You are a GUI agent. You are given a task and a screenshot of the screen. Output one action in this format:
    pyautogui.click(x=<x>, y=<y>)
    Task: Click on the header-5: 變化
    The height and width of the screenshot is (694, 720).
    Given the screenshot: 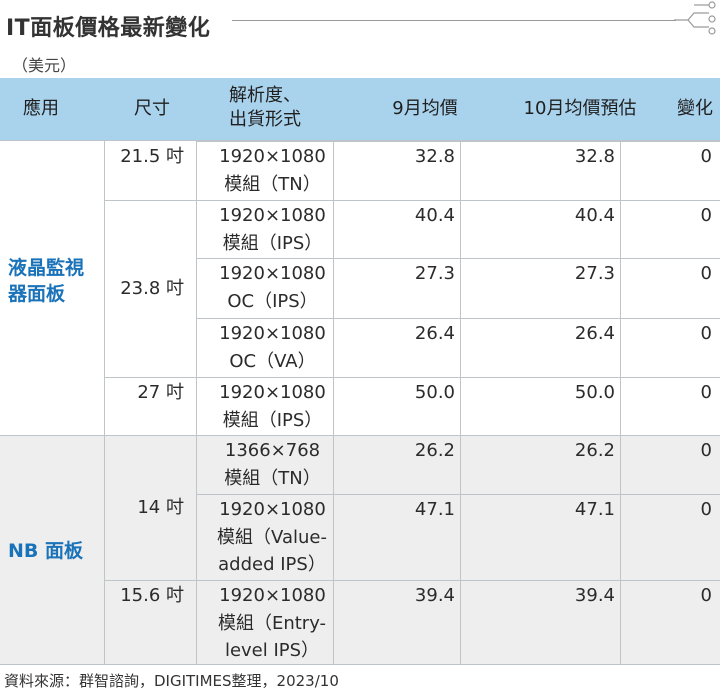 What is the action you would take?
    pyautogui.click(x=690, y=109)
    